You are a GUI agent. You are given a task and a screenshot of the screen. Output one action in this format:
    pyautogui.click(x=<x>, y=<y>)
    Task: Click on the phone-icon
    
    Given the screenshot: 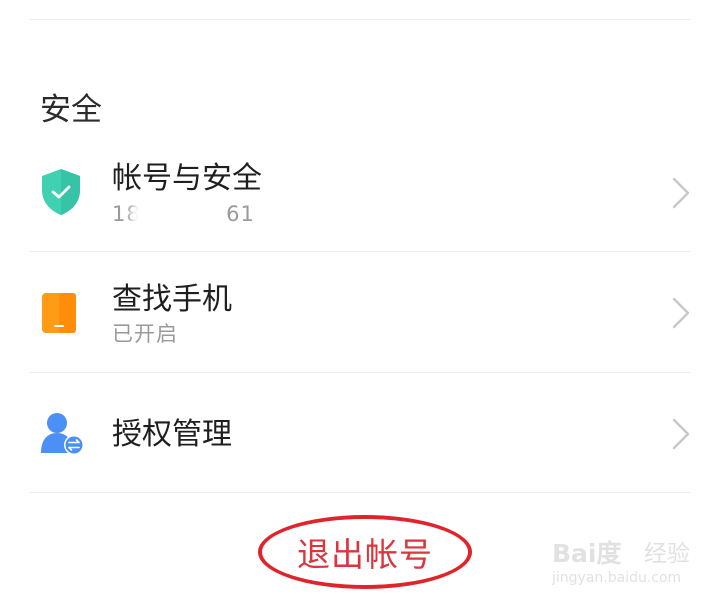 What is the action you would take?
    pyautogui.click(x=60, y=315)
    